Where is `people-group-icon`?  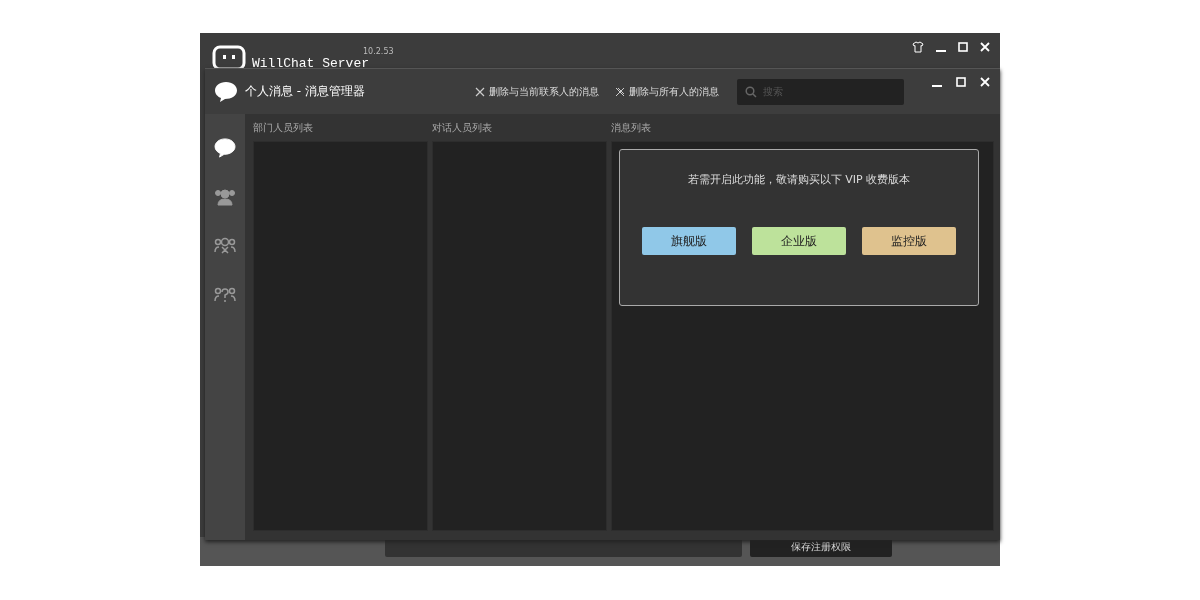
people-group-icon is located at coordinates (225, 197).